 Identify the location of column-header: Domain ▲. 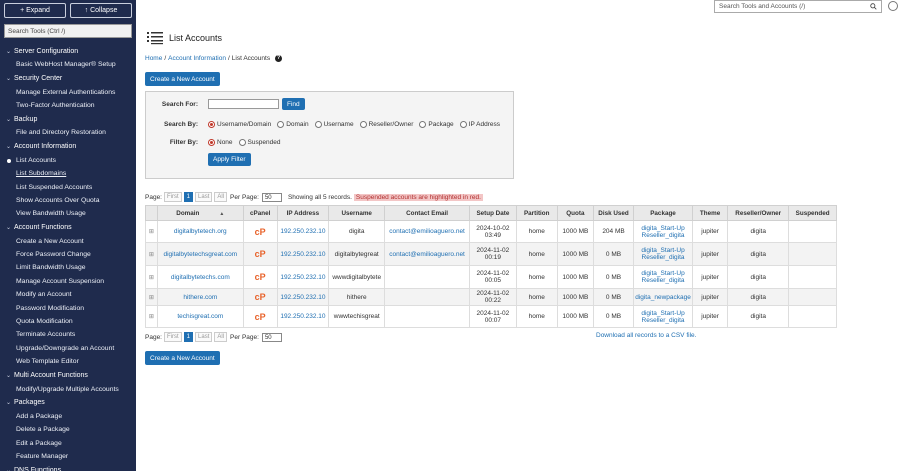
(200, 213).